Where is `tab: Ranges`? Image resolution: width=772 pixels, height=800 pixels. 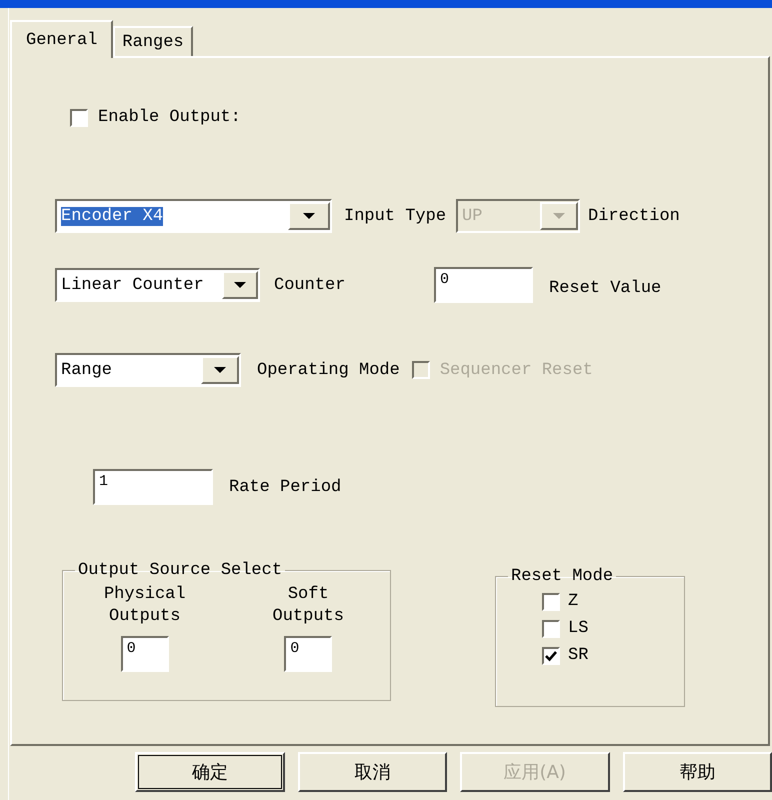 tab: Ranges is located at coordinates (153, 41).